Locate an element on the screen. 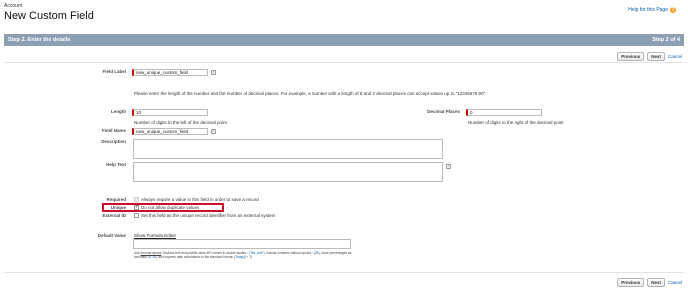  default-value-input is located at coordinates (242, 244).